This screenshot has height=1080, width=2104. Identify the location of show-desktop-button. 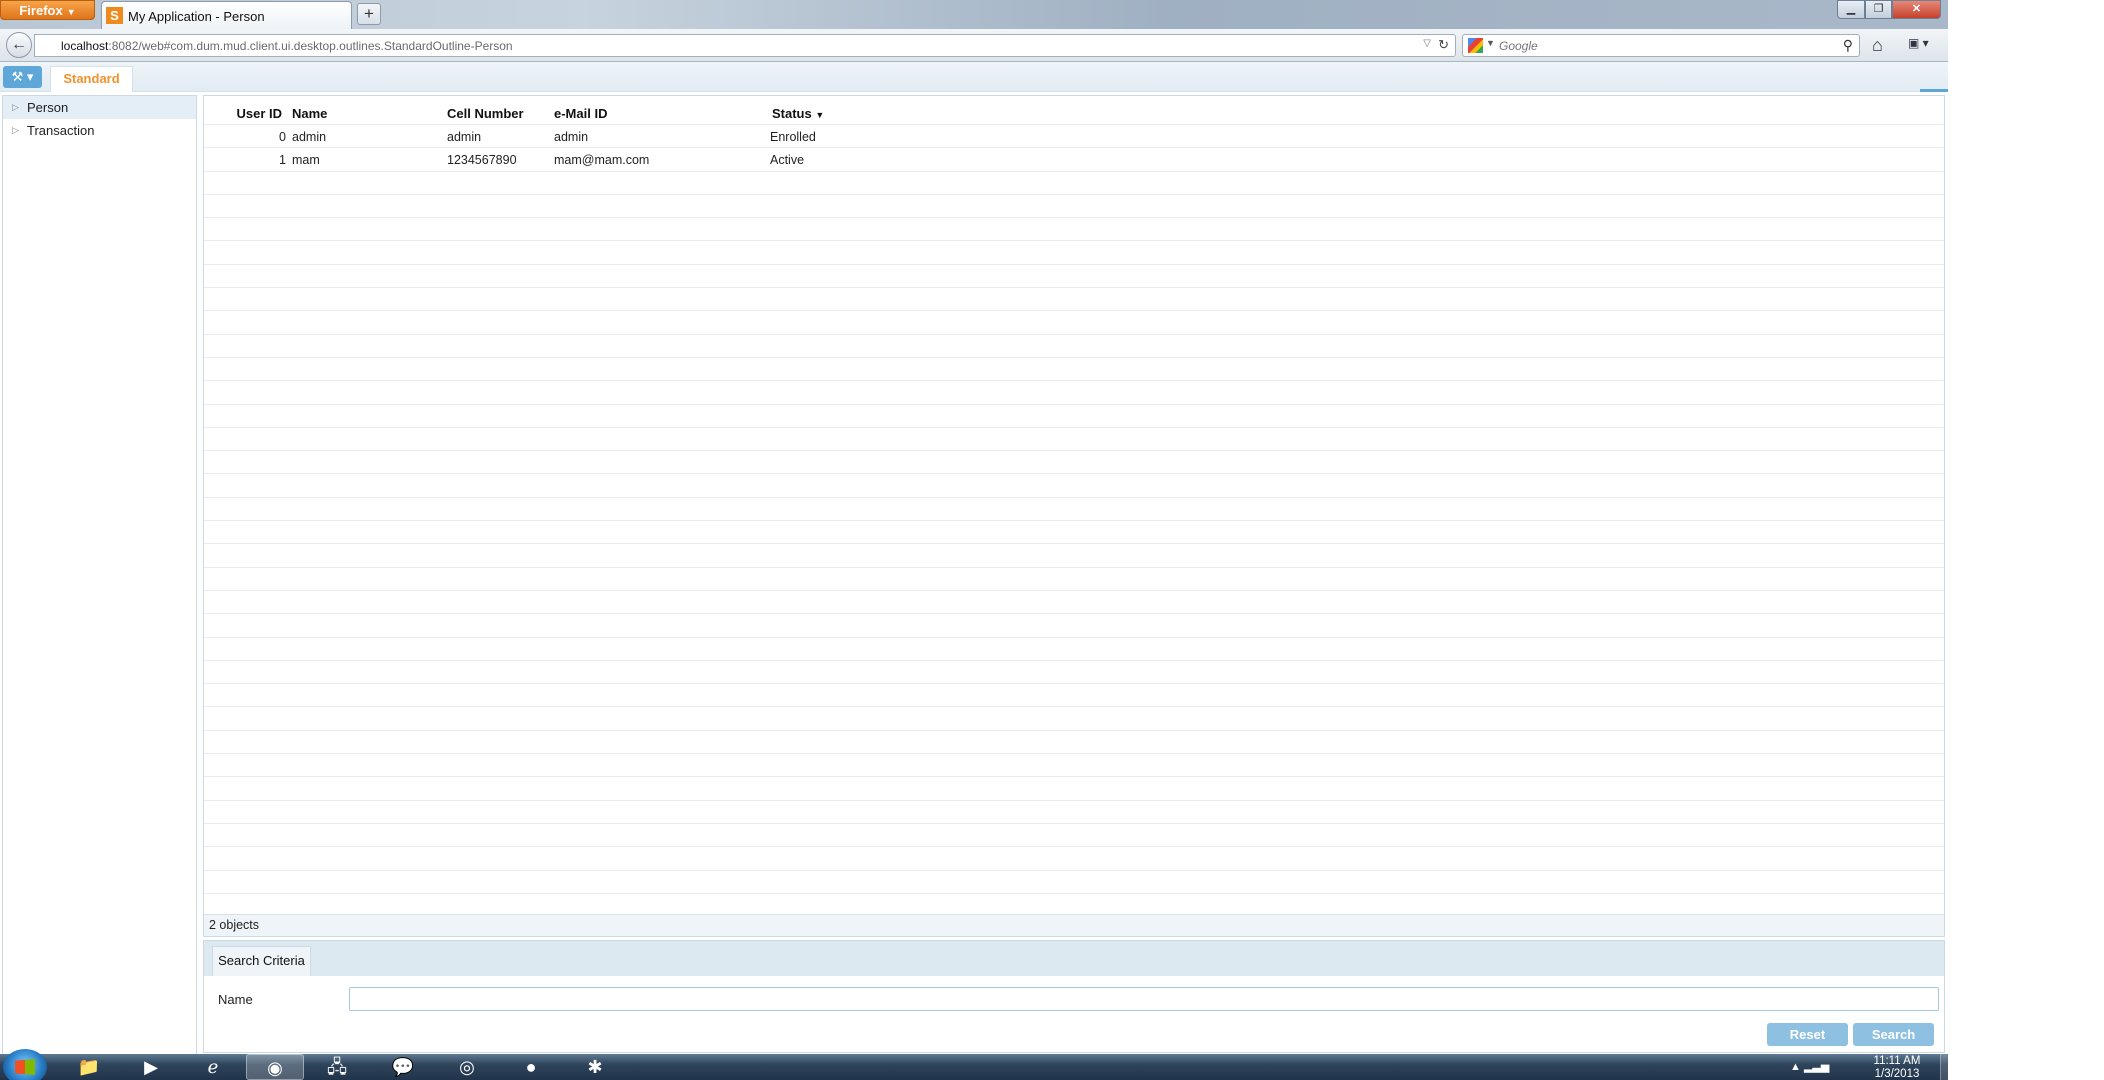
(1944, 1067).